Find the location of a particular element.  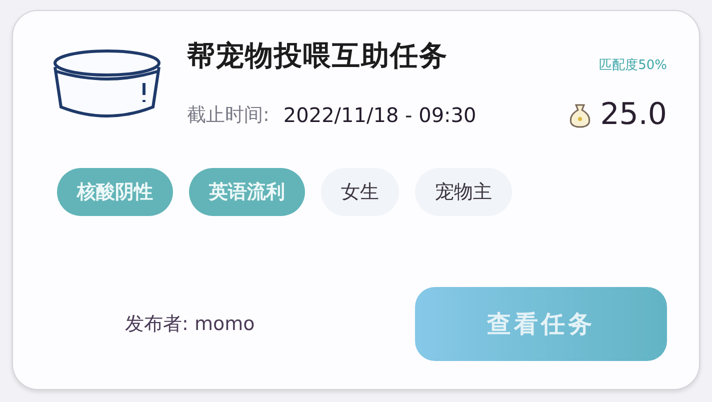

match-rate: 匹配度50% is located at coordinates (633, 65).